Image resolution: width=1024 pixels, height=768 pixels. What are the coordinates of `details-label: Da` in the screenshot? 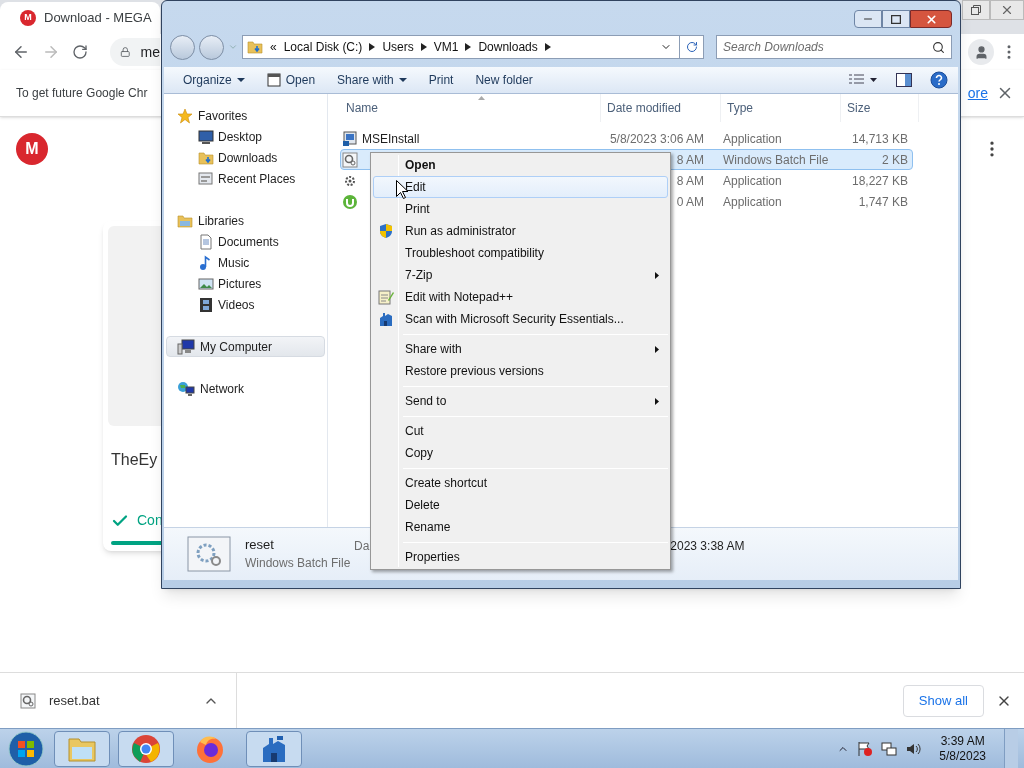 It's located at (362, 546).